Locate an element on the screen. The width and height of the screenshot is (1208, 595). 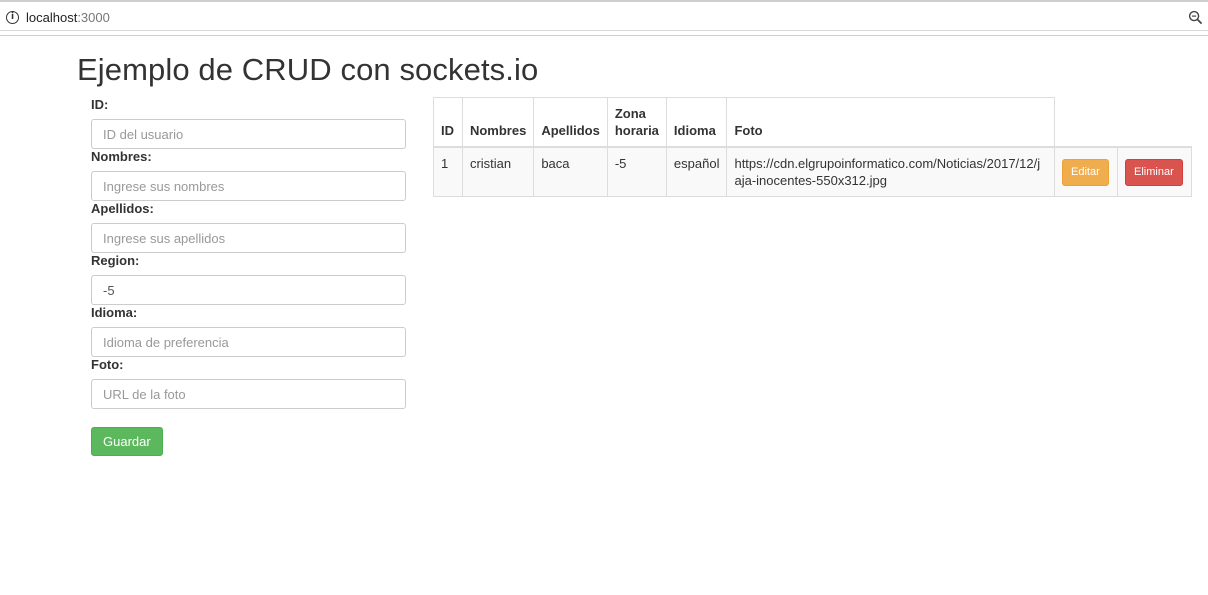
nombres-label: Nombres: is located at coordinates (121, 156).